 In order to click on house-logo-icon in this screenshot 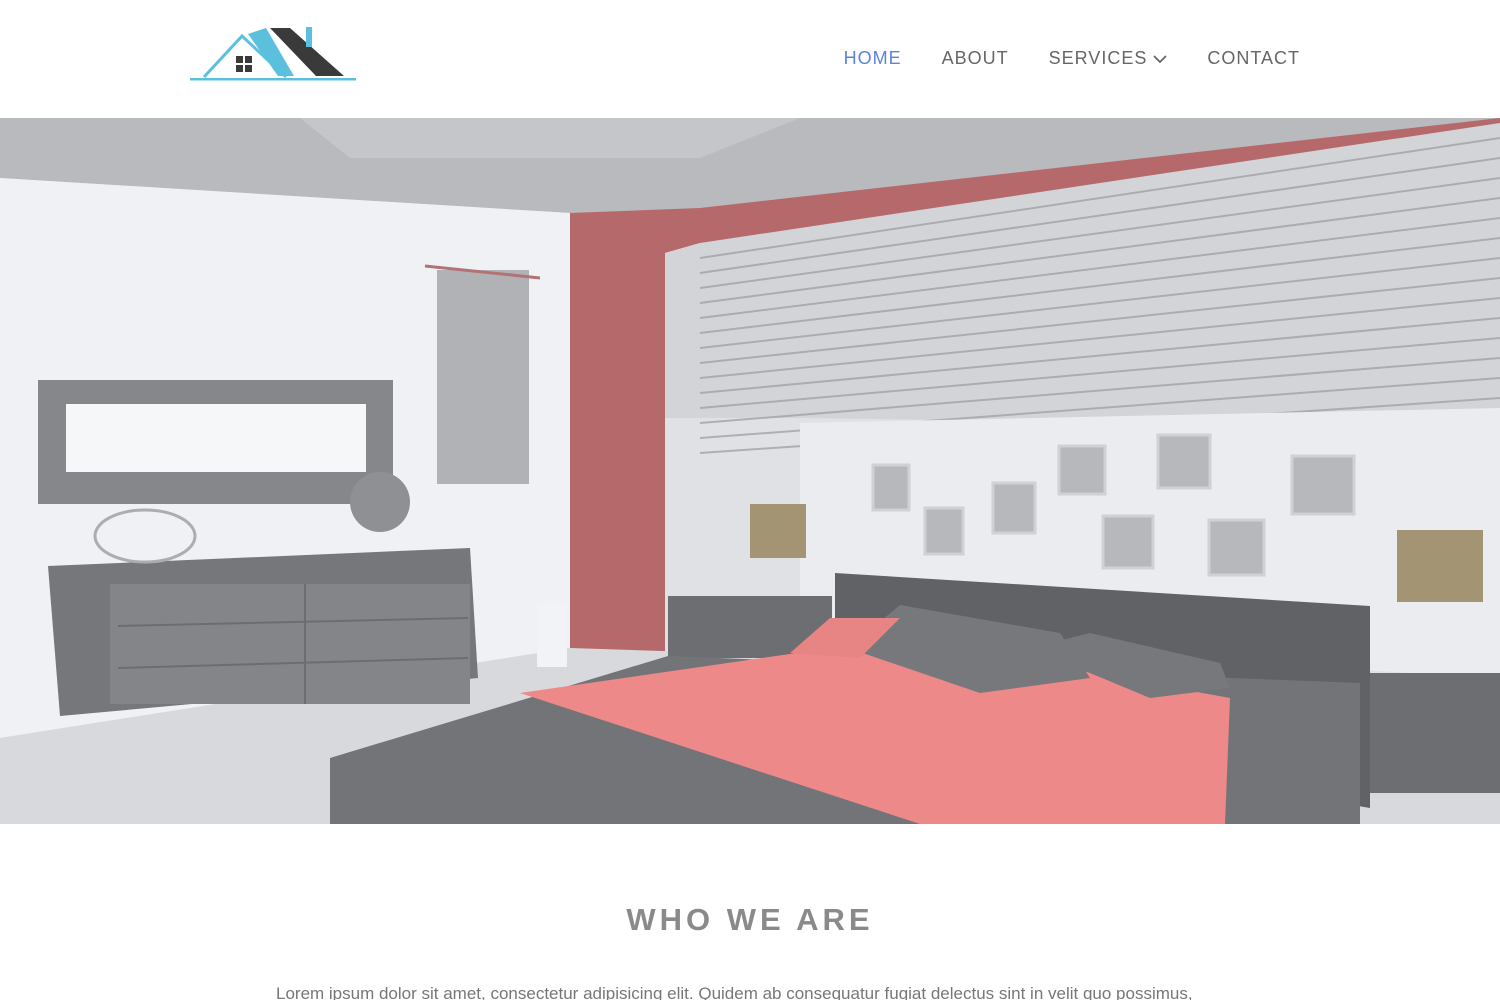, I will do `click(274, 54)`.